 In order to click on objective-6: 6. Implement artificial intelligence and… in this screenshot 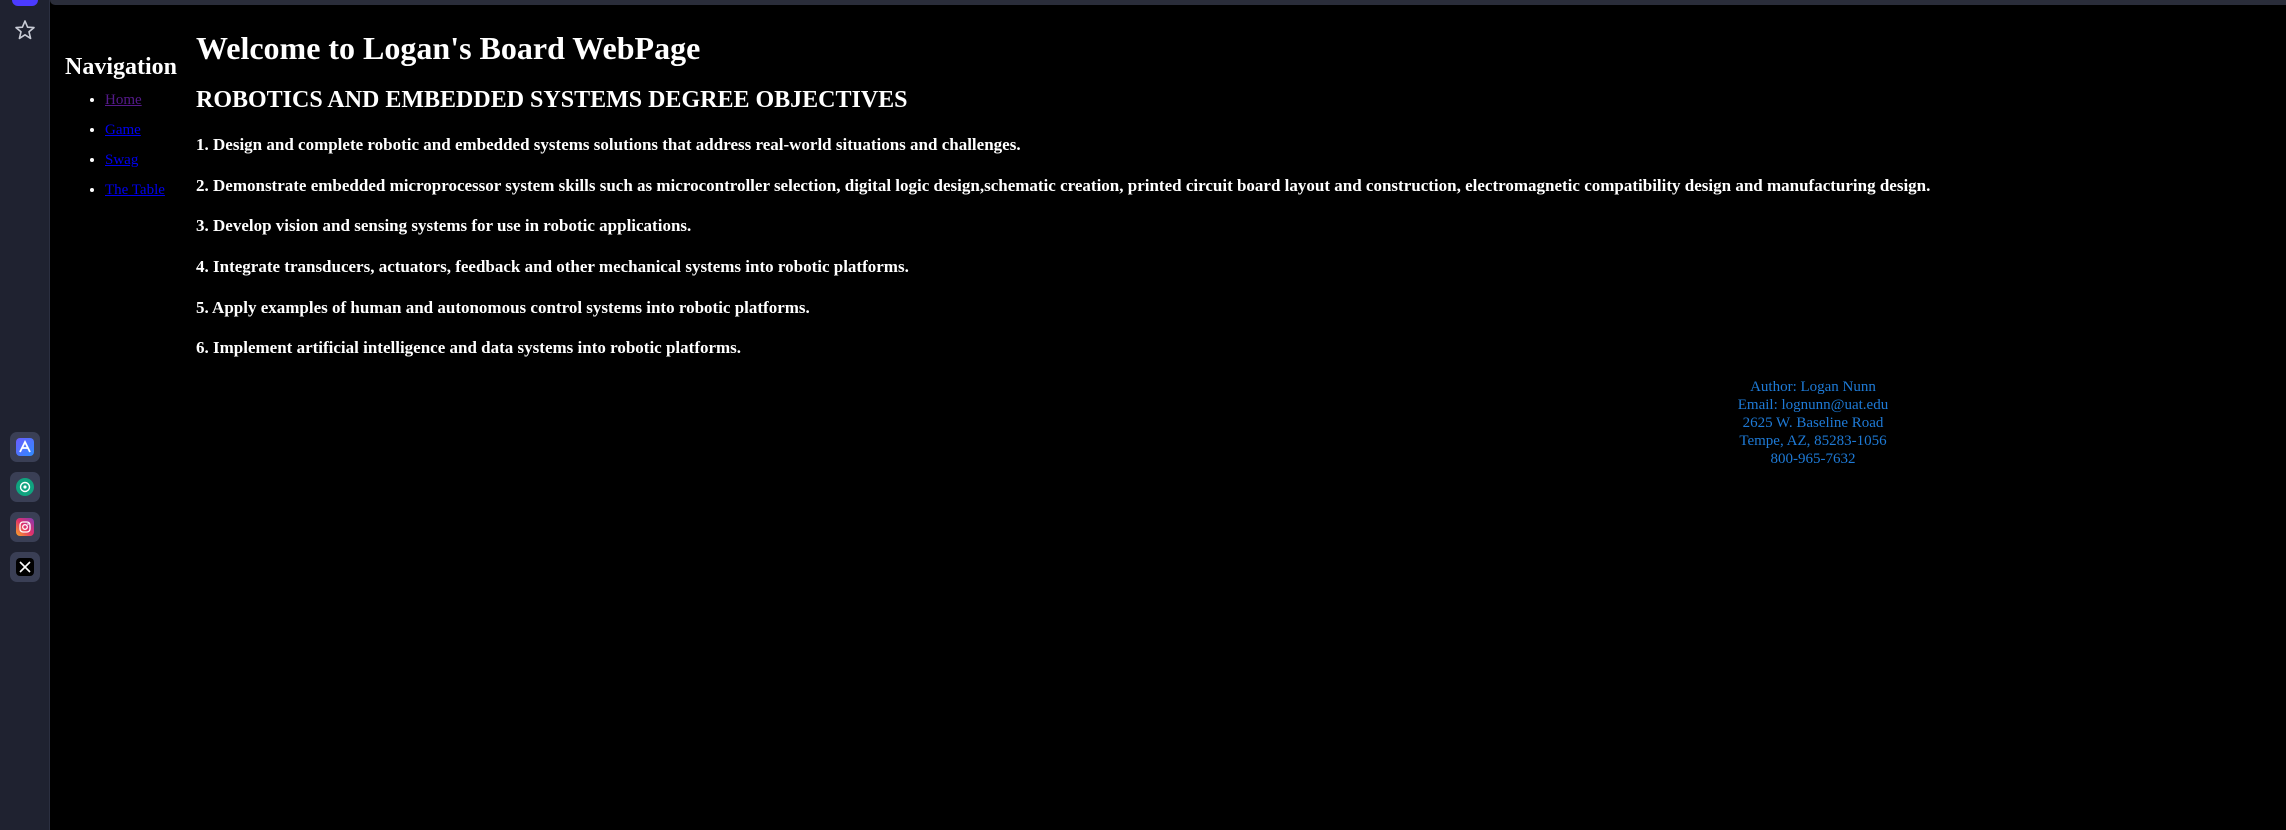, I will do `click(469, 347)`.